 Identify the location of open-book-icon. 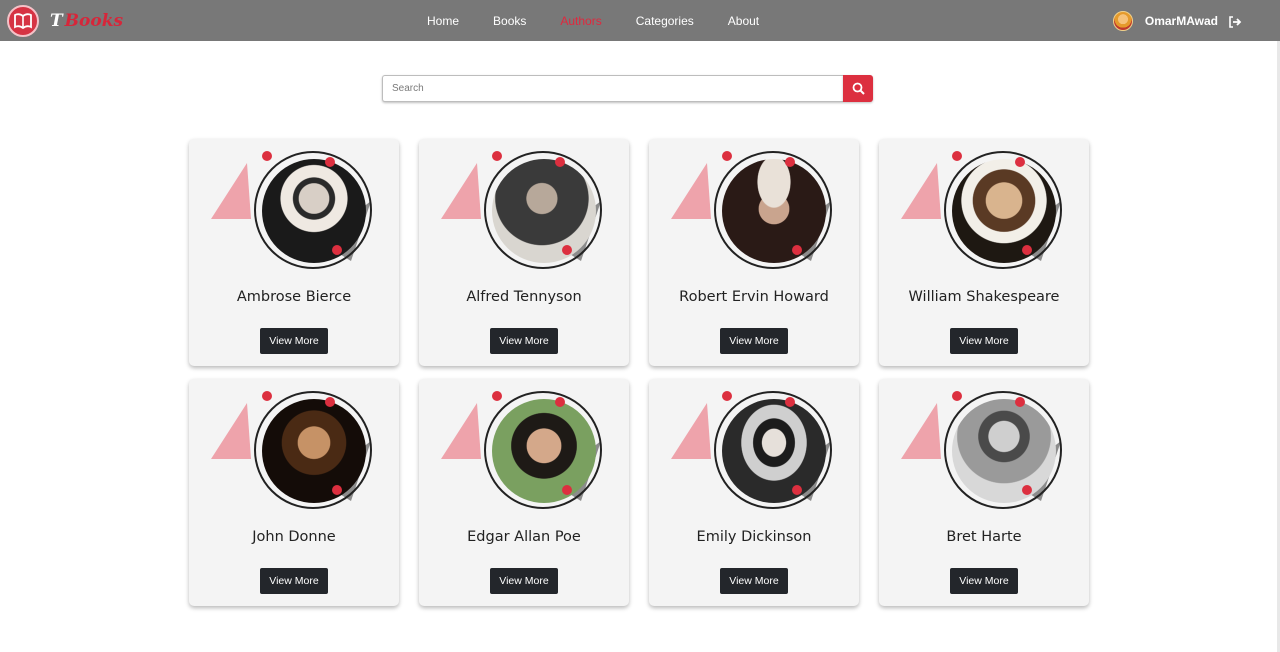
(23, 20).